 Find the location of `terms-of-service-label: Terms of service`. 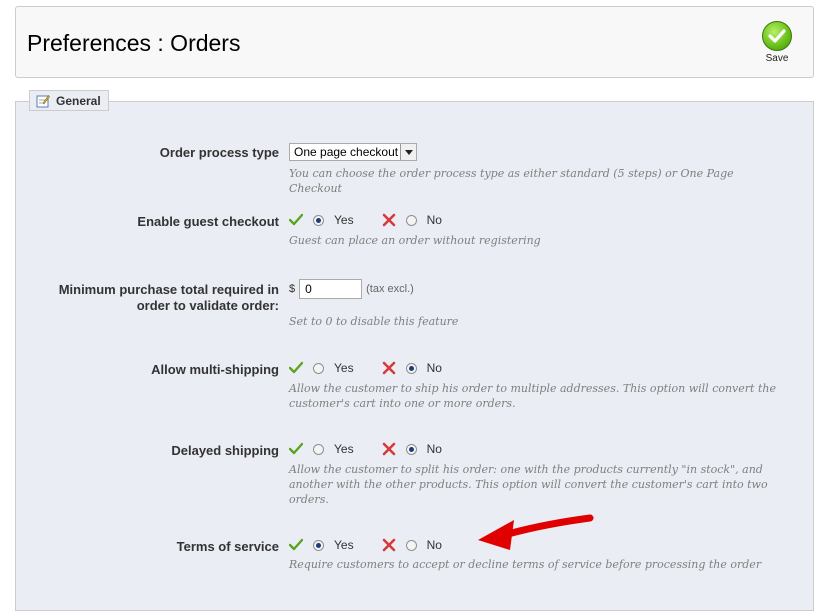

terms-of-service-label: Terms of service is located at coordinates (227, 546).